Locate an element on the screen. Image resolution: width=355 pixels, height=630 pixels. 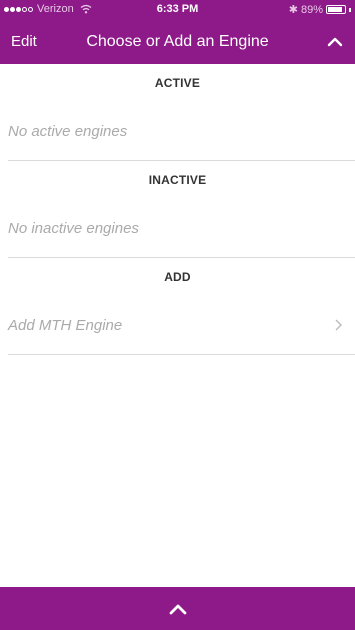
battery-fill is located at coordinates (335, 9).